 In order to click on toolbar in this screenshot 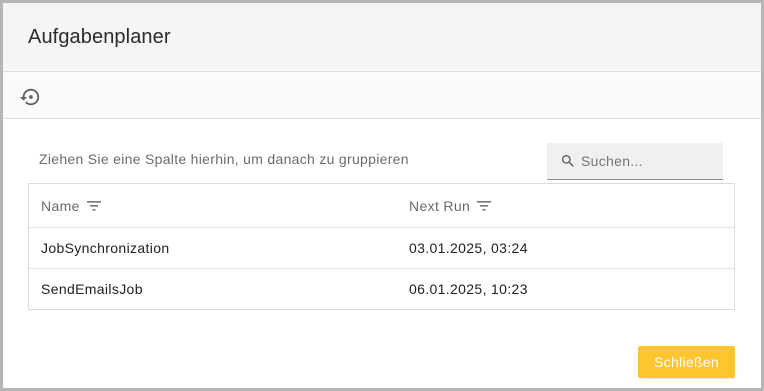, I will do `click(382, 96)`.